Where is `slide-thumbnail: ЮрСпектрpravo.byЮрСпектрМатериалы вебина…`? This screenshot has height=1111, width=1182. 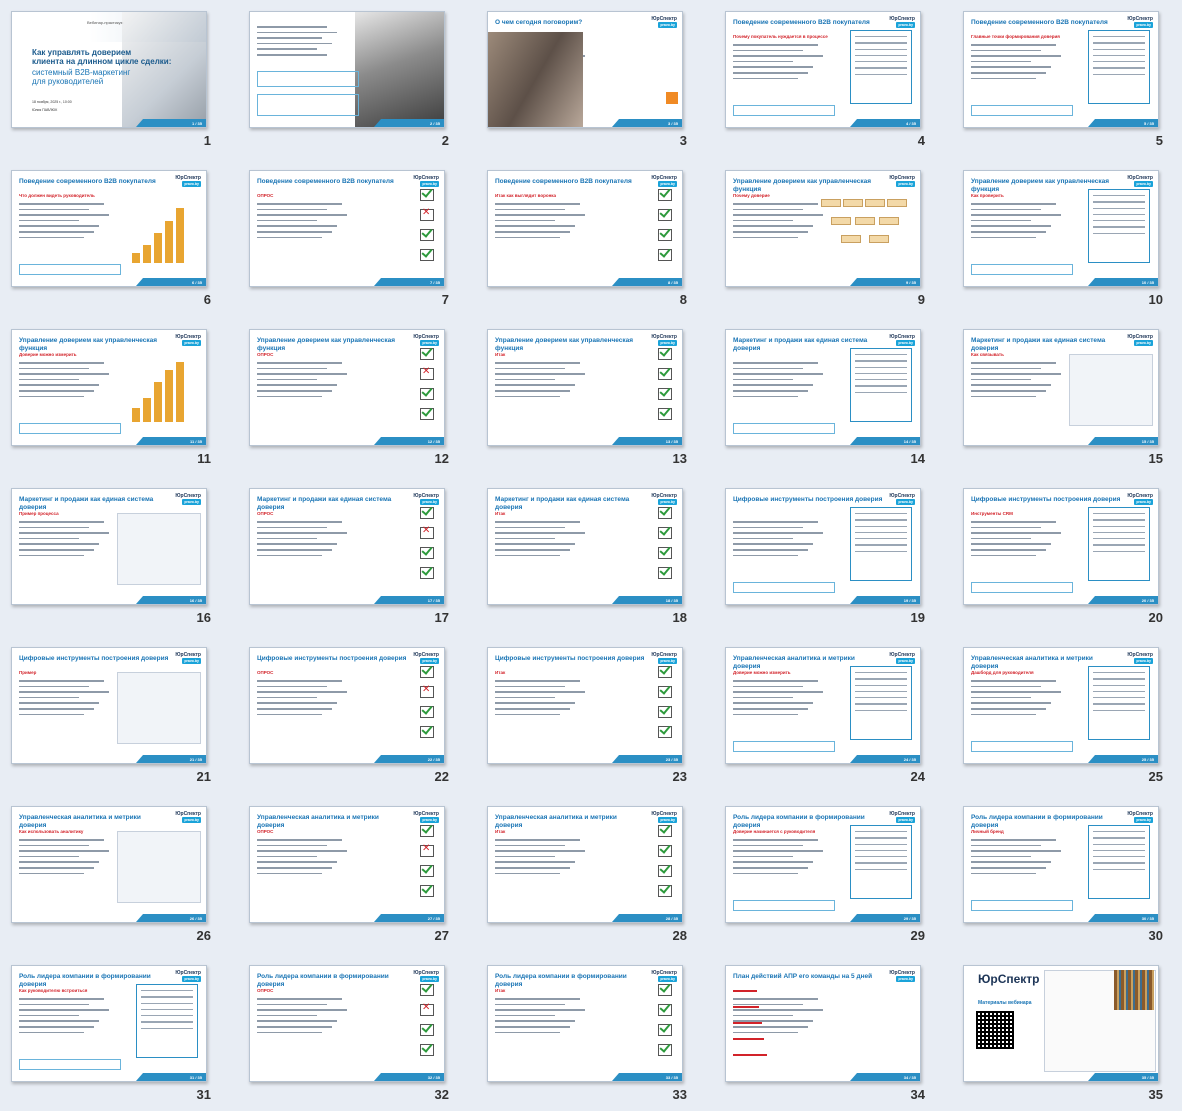
slide-thumbnail: ЮрСпектрpravo.byЮрСпектрМатериалы вебина… is located at coordinates (1061, 1023).